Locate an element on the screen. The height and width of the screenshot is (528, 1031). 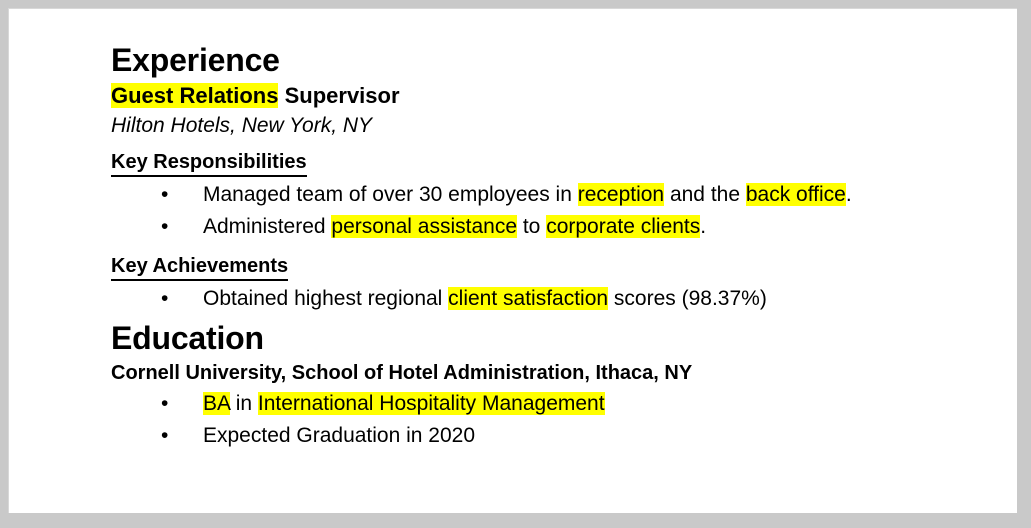
bullet-text-highlight: International Hospitality Management is located at coordinates (431, 403).